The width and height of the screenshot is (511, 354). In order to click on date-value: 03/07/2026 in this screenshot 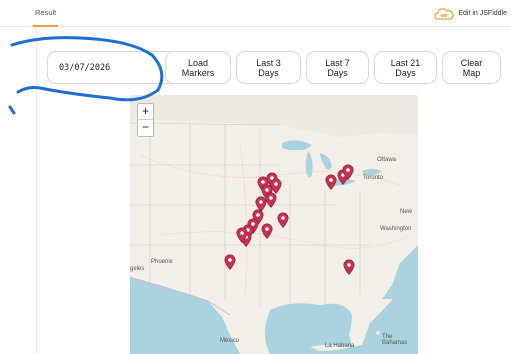, I will do `click(85, 67)`.